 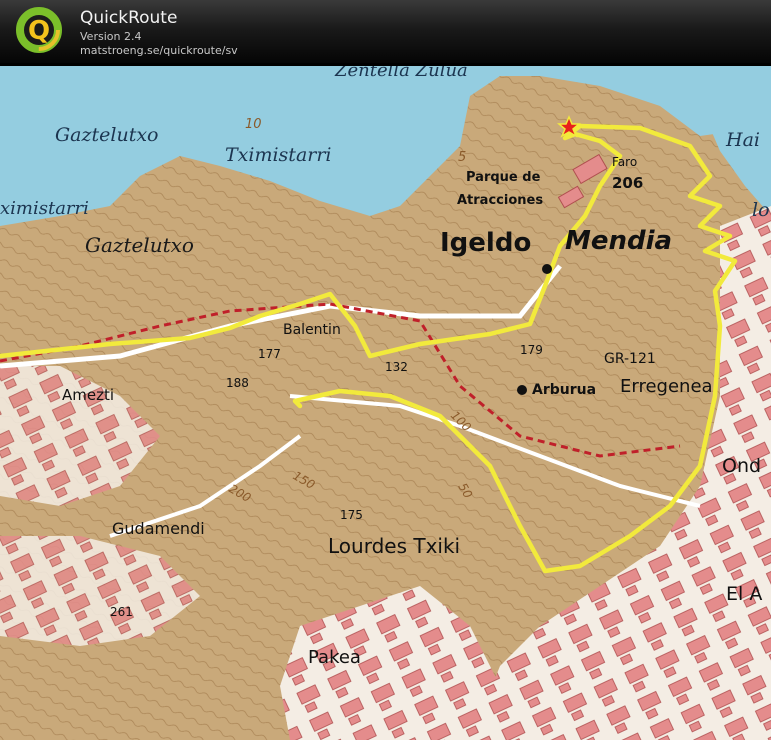 What do you see at coordinates (334, 657) in the screenshot?
I see `label-pakea: Pakea` at bounding box center [334, 657].